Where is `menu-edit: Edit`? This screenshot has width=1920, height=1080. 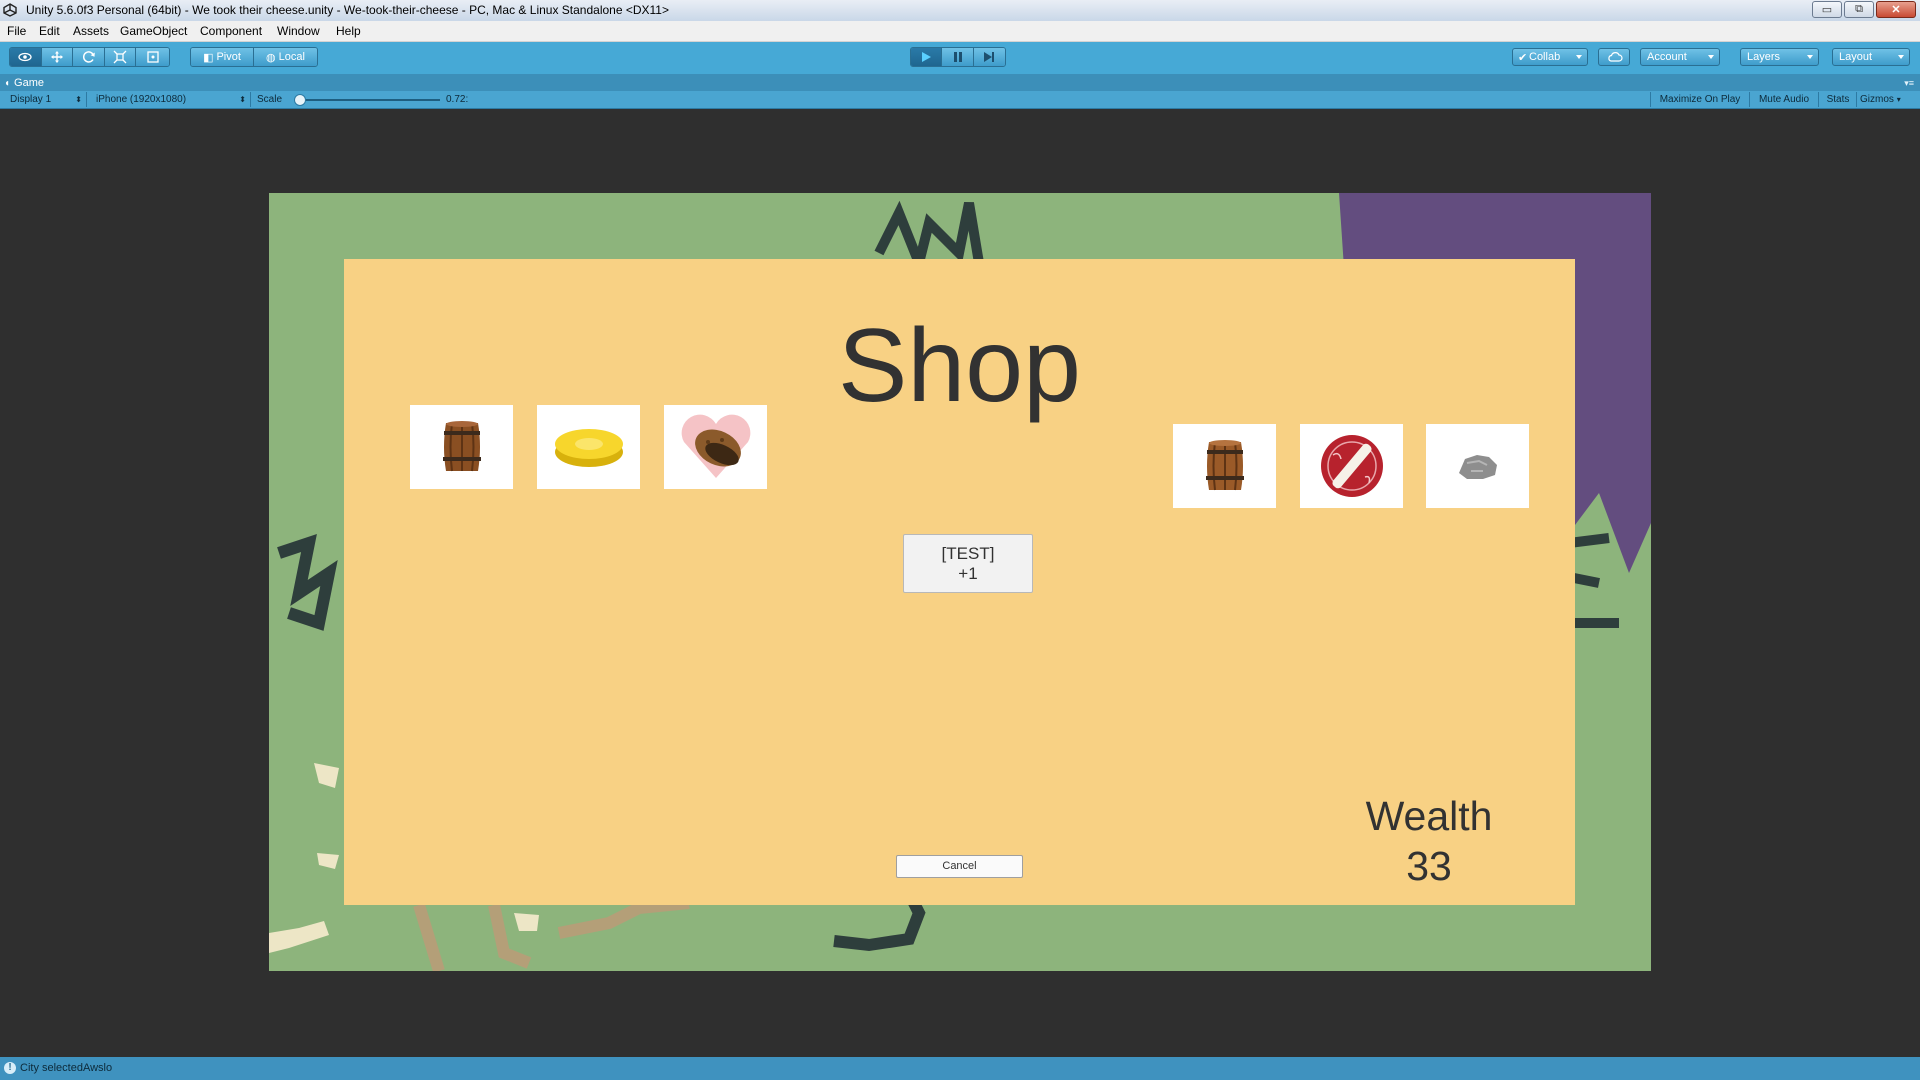
menu-edit: Edit is located at coordinates (49, 31).